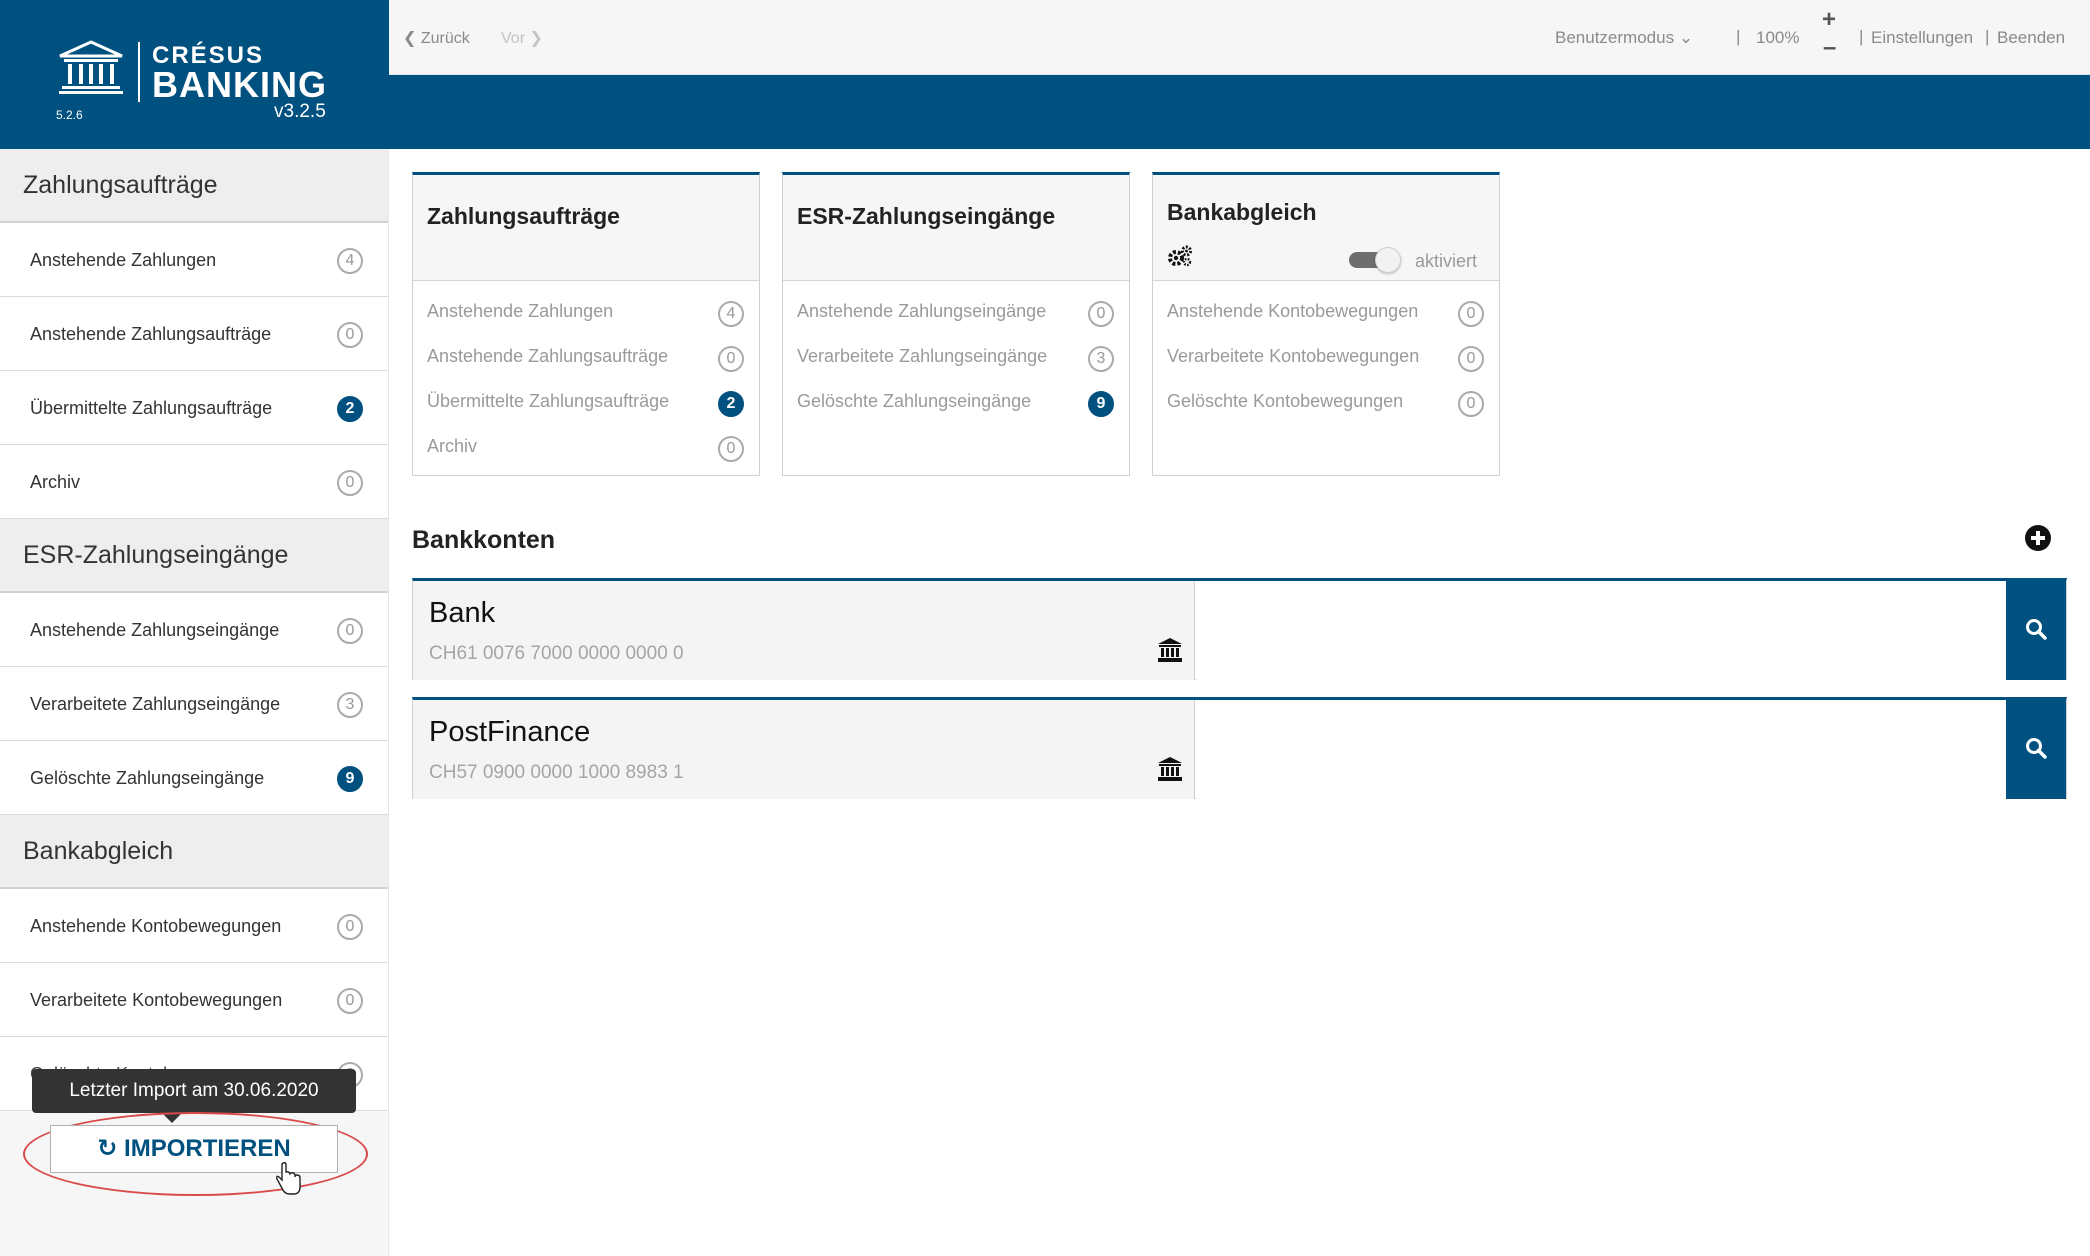 The width and height of the screenshot is (2090, 1256). Describe the element at coordinates (300, 111) in the screenshot. I see `app-version: v3.2.5` at that location.